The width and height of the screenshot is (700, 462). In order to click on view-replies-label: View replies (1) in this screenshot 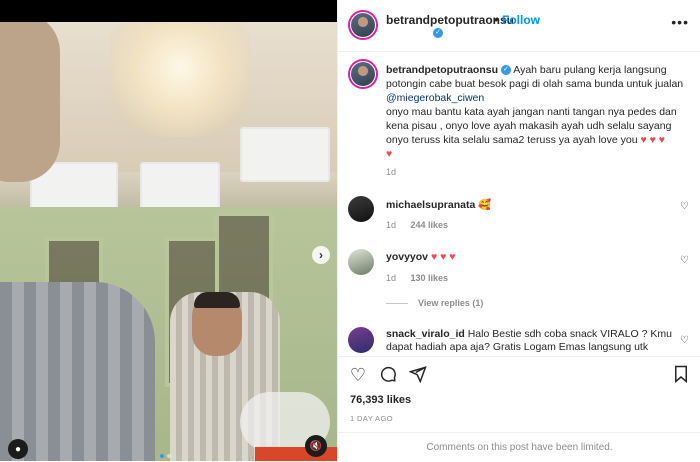, I will do `click(451, 303)`.